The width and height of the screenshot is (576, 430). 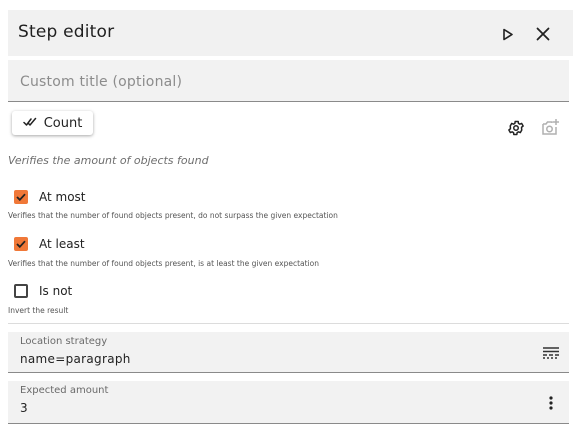 I want to click on field-label: Location strategy, so click(x=64, y=341).